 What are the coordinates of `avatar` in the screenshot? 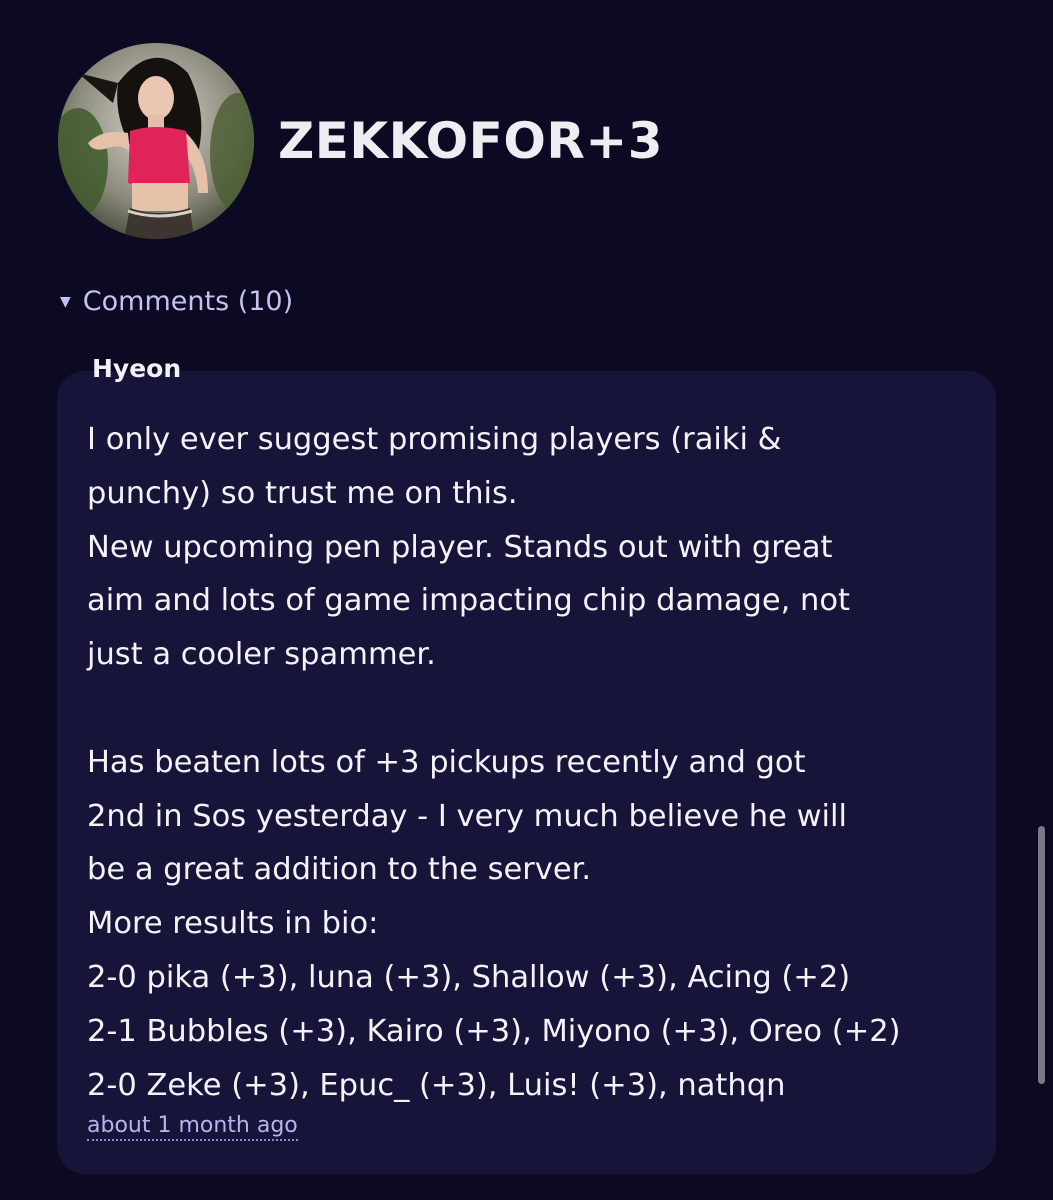 It's located at (156, 141).